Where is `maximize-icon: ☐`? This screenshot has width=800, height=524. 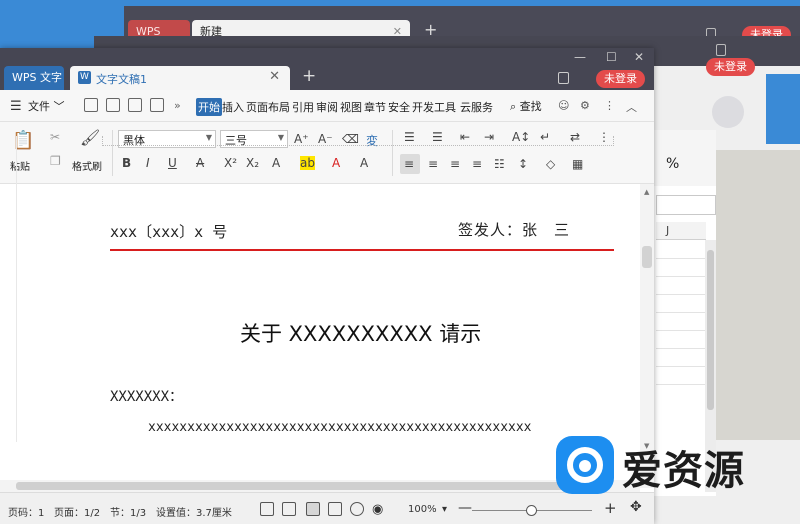
maximize-icon: ☐ is located at coordinates (611, 57).